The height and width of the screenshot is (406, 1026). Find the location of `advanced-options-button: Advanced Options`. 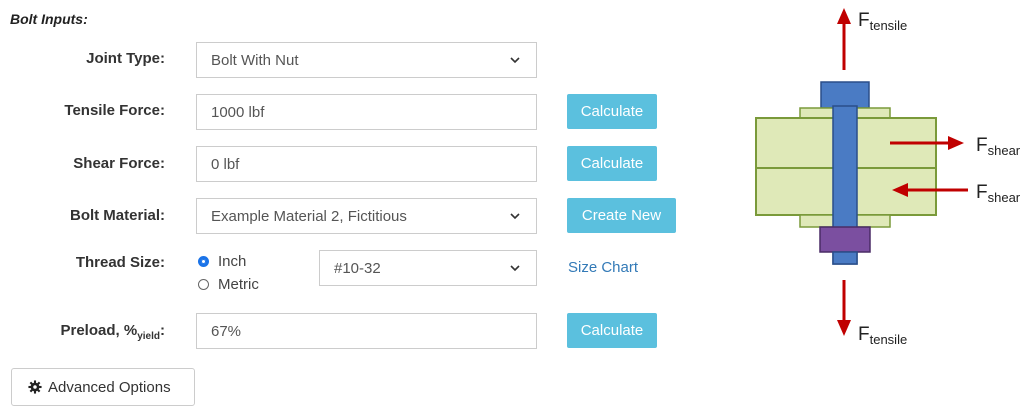

advanced-options-button: Advanced Options is located at coordinates (103, 387).